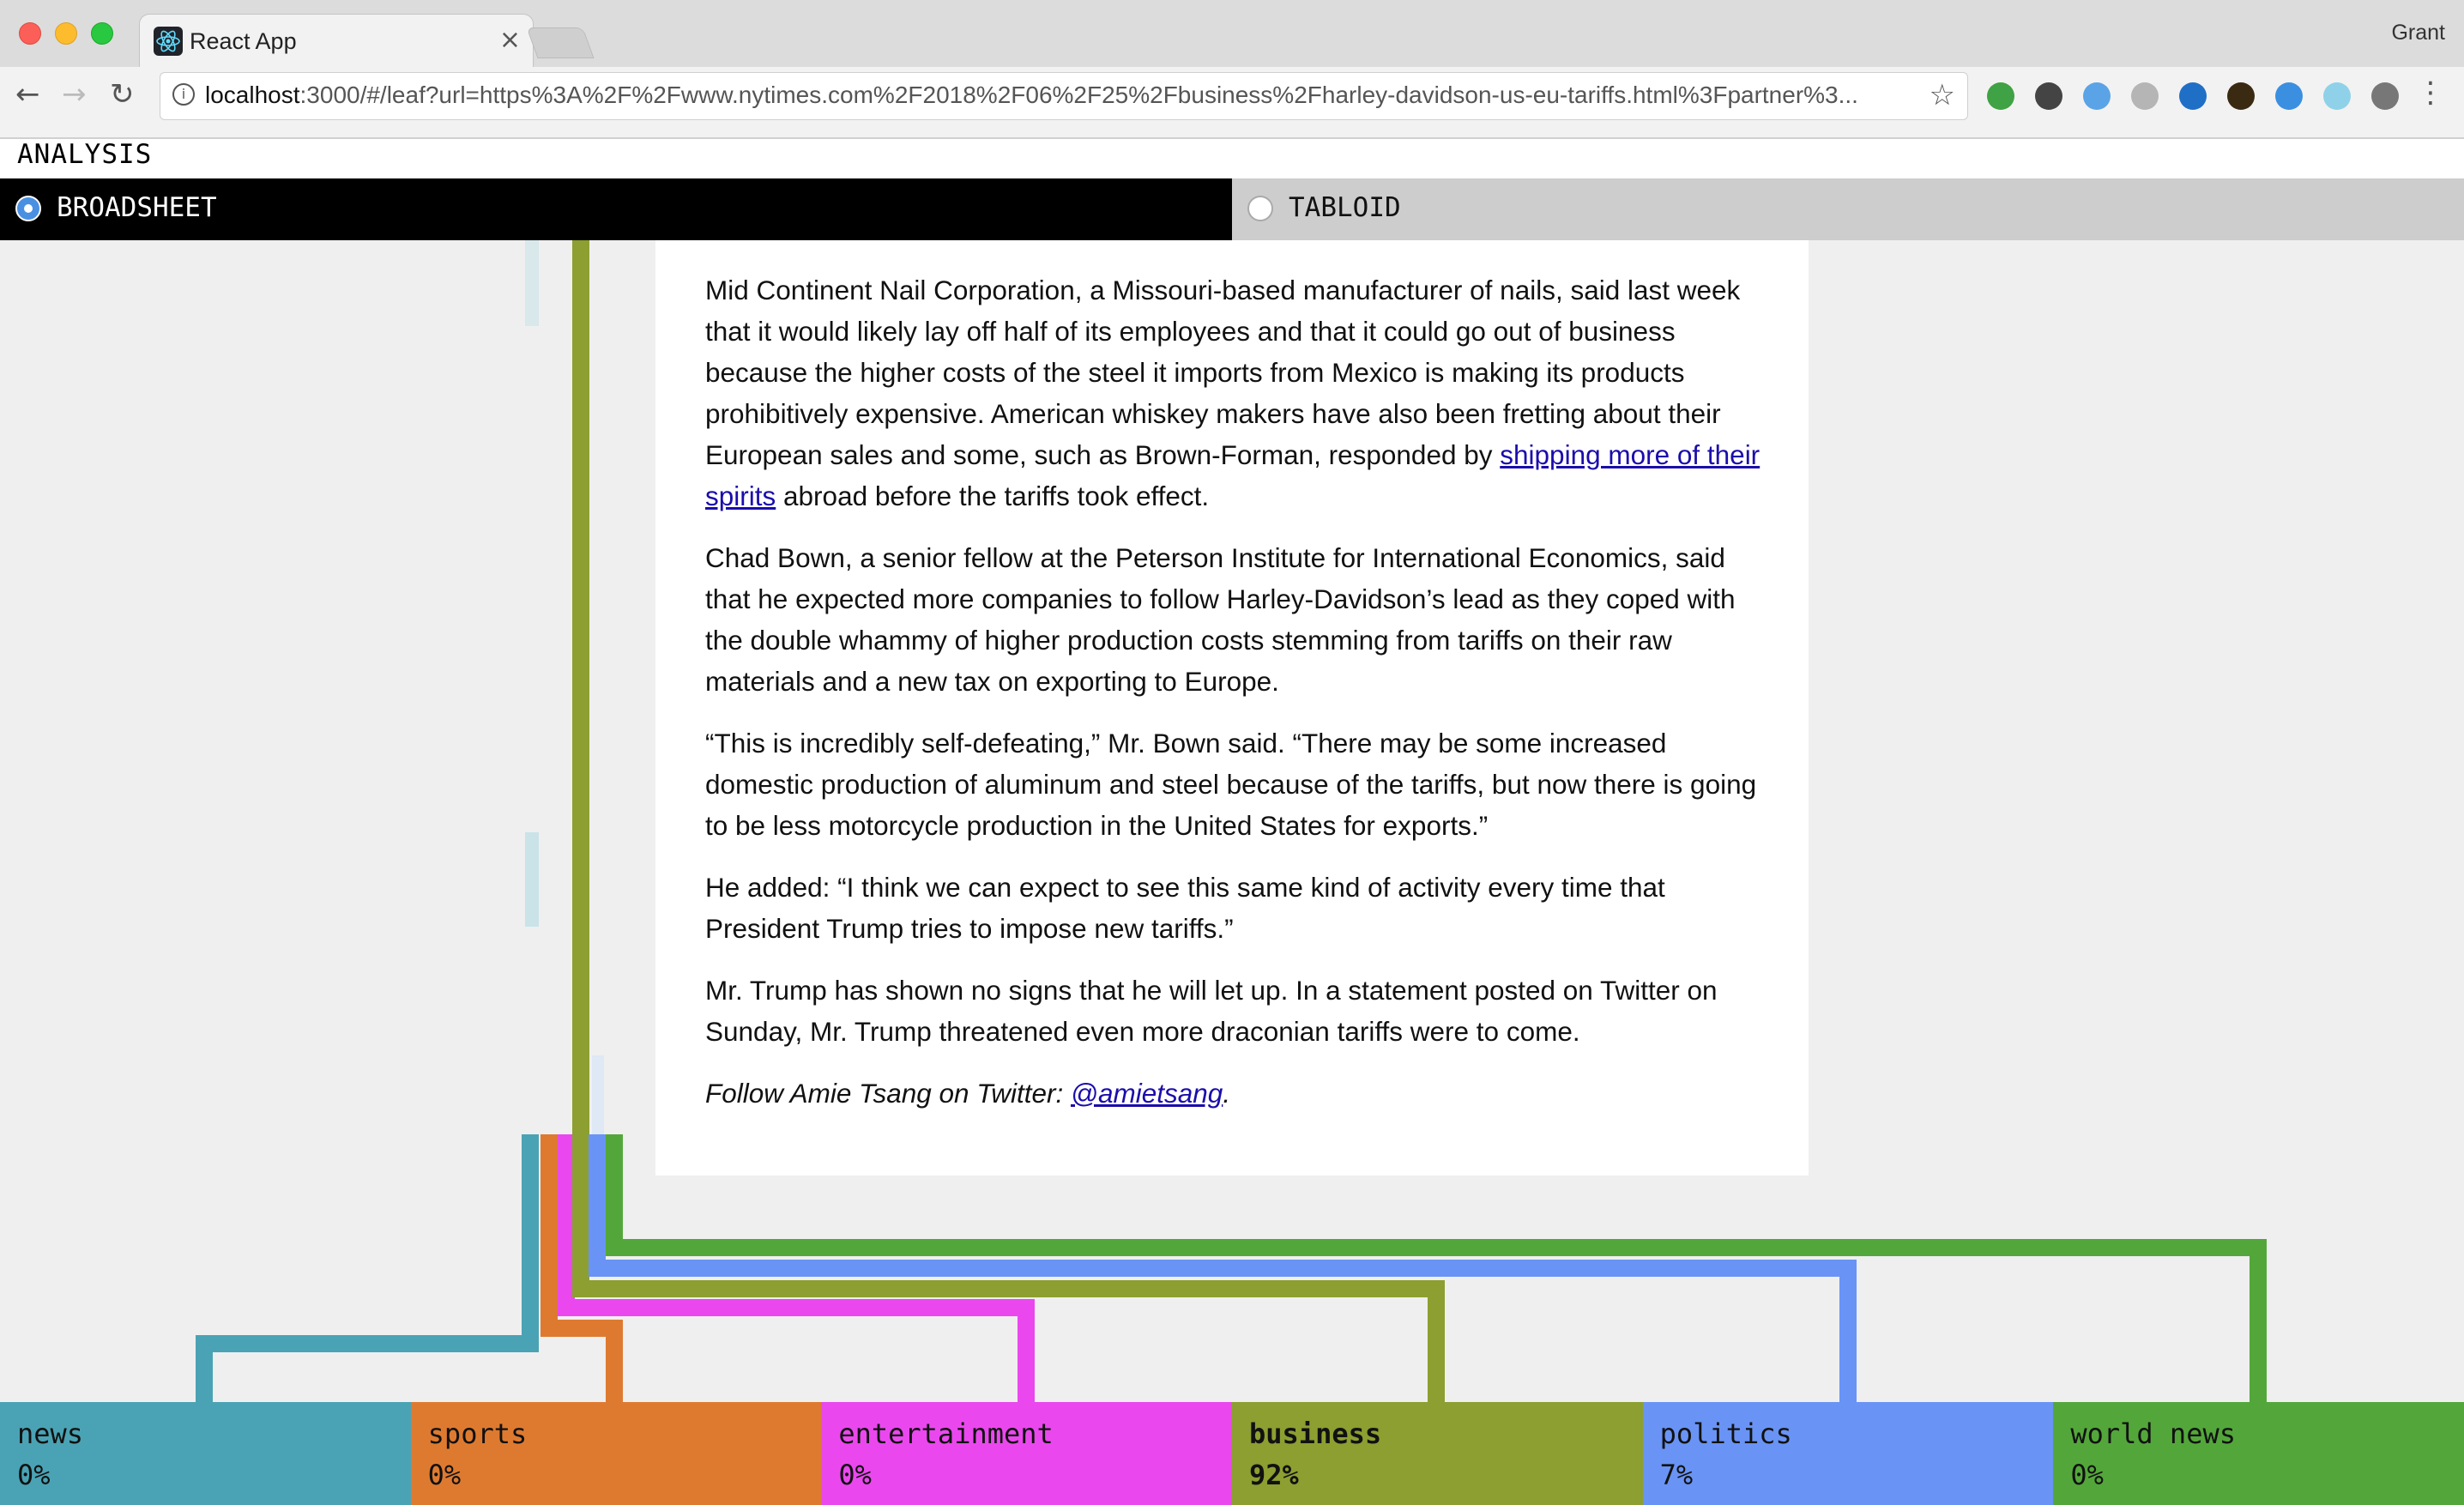  I want to click on twitter-handle-link: @amietsang, so click(1147, 1093).